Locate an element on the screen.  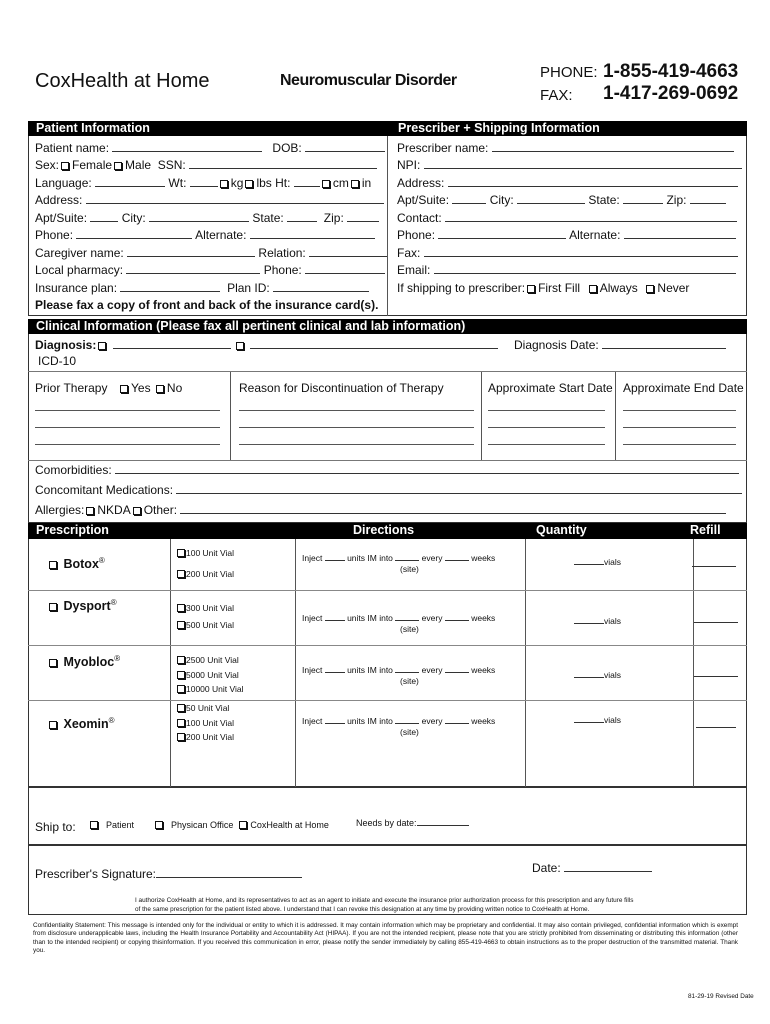
date-field: Date: is located at coordinates (592, 868).